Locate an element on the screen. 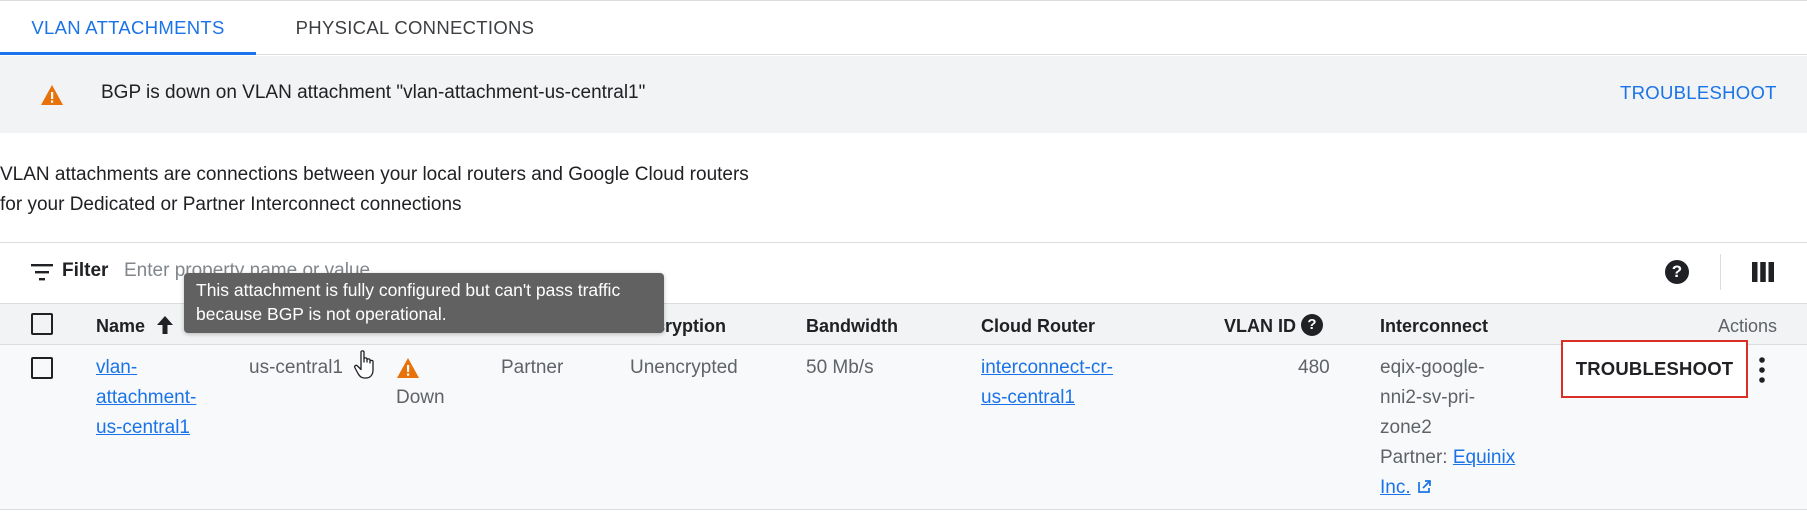 The width and height of the screenshot is (1807, 512). status-cell: Down is located at coordinates (420, 397).